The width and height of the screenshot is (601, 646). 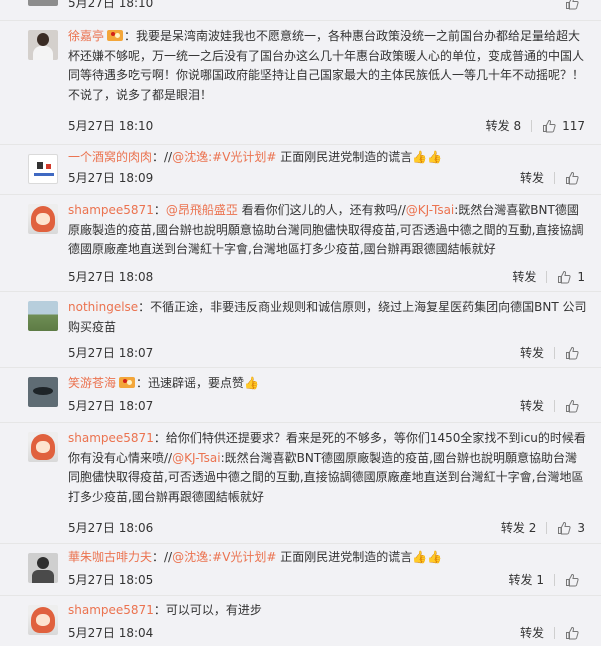 I want to click on comment-meta: 5月27日 18:06 转发 2 3, so click(x=328, y=528).